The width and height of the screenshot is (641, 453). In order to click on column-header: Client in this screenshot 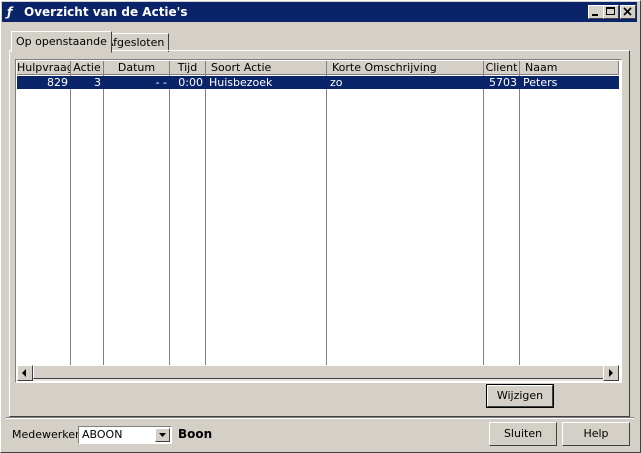, I will do `click(502, 68)`.